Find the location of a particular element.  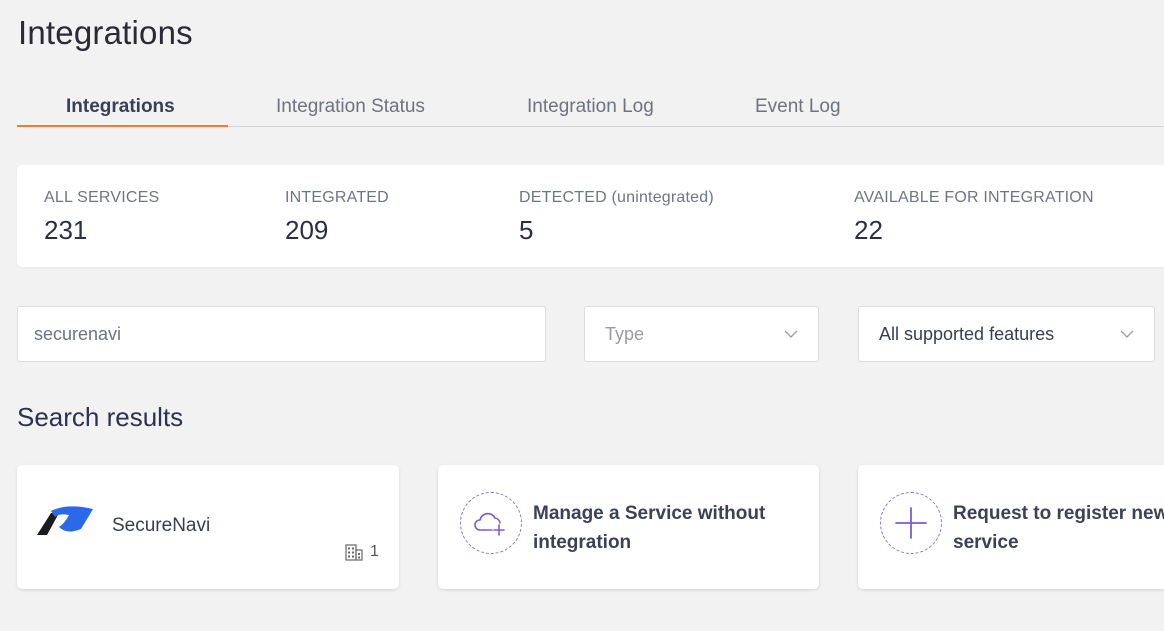

manage-service-line1: Manage a Service without is located at coordinates (649, 513).